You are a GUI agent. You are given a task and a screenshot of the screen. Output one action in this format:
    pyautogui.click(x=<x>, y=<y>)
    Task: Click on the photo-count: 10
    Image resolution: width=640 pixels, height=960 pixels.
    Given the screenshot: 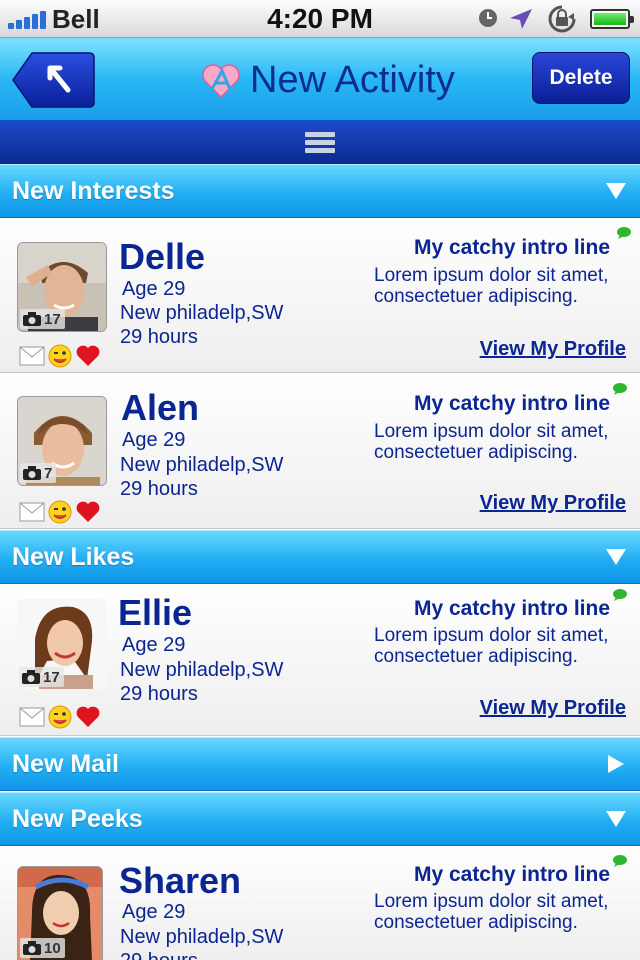 What is the action you would take?
    pyautogui.click(x=42, y=948)
    